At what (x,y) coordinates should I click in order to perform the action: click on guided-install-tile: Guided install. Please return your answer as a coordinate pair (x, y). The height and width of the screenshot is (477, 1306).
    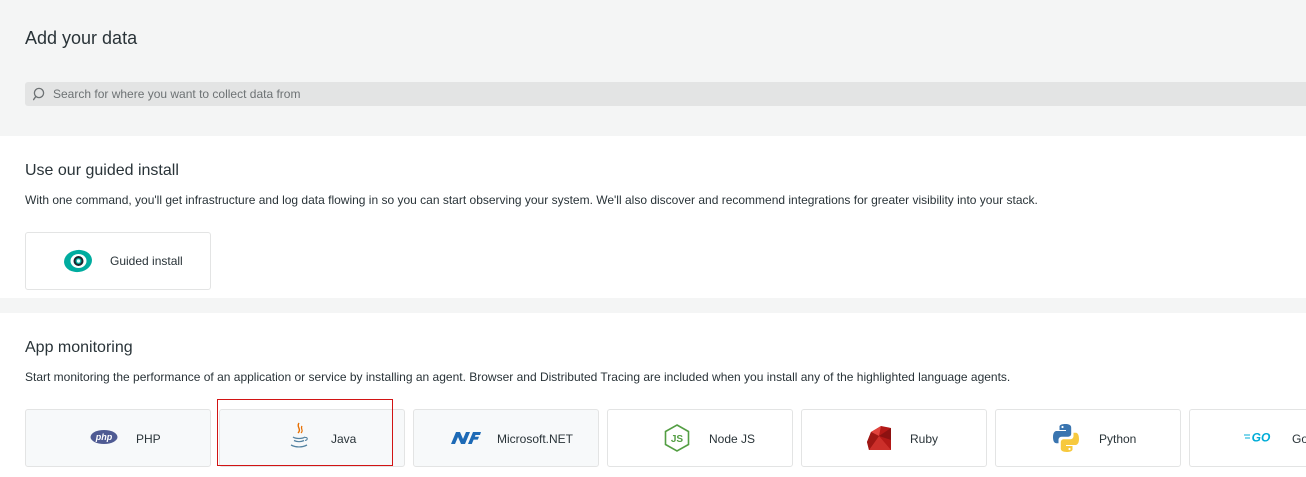
    Looking at the image, I should click on (118, 261).